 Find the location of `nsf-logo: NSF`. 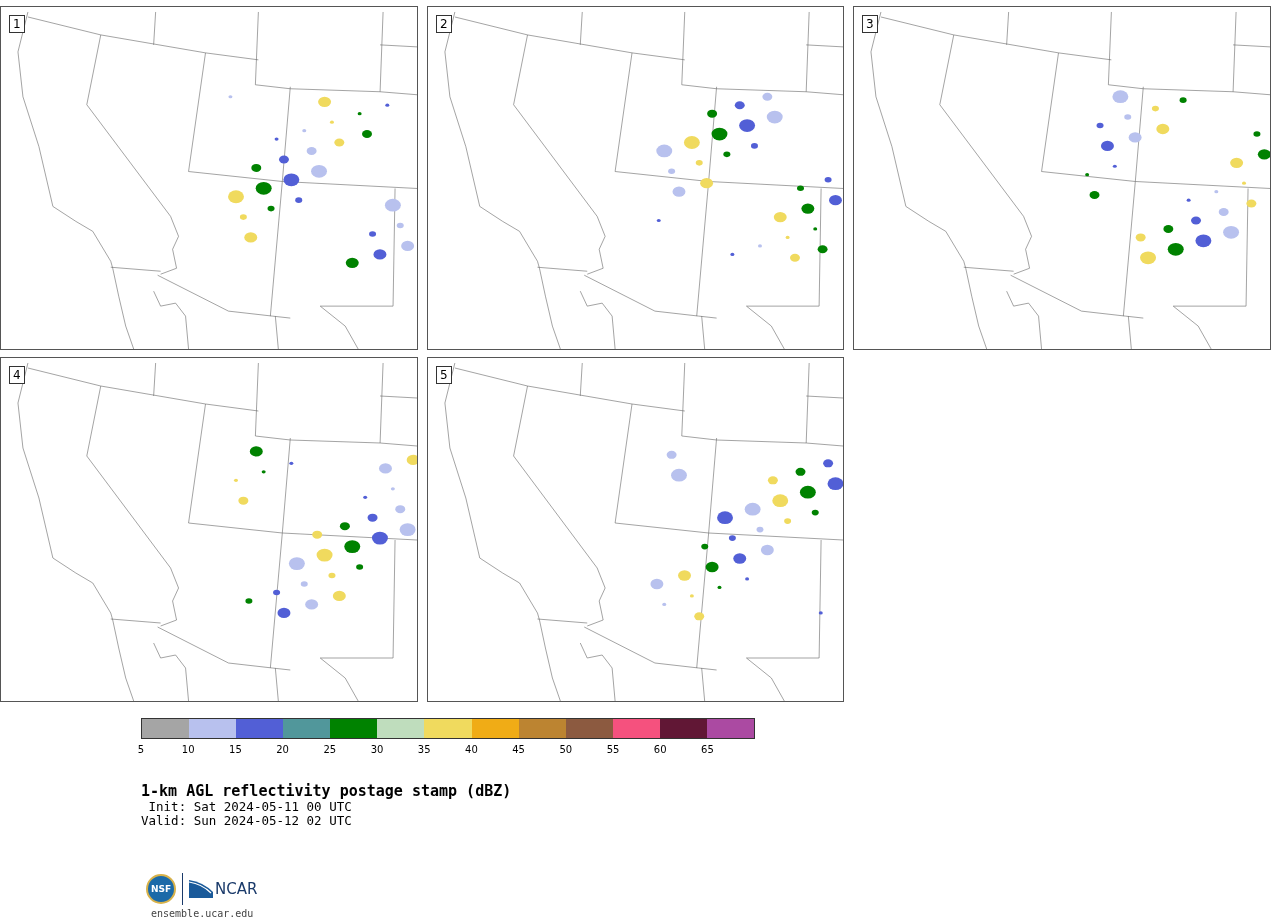

nsf-logo: NSF is located at coordinates (161, 889).